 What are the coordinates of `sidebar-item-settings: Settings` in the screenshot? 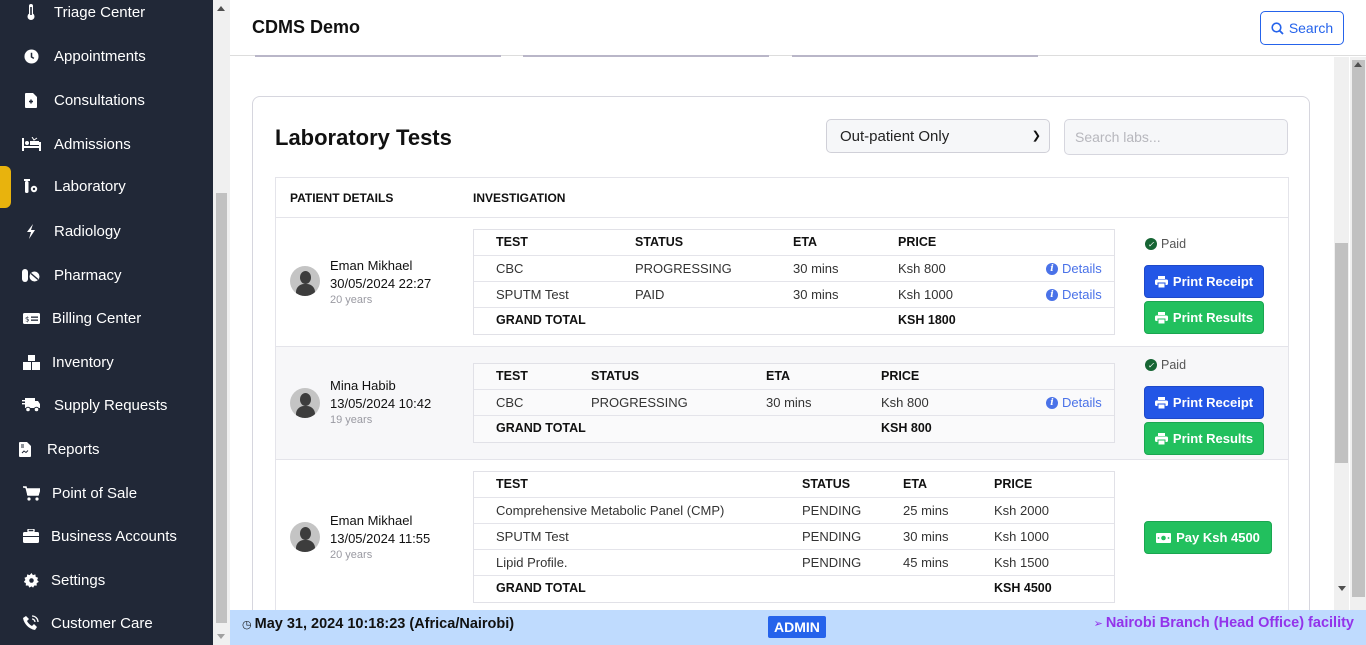 It's located at (106, 580).